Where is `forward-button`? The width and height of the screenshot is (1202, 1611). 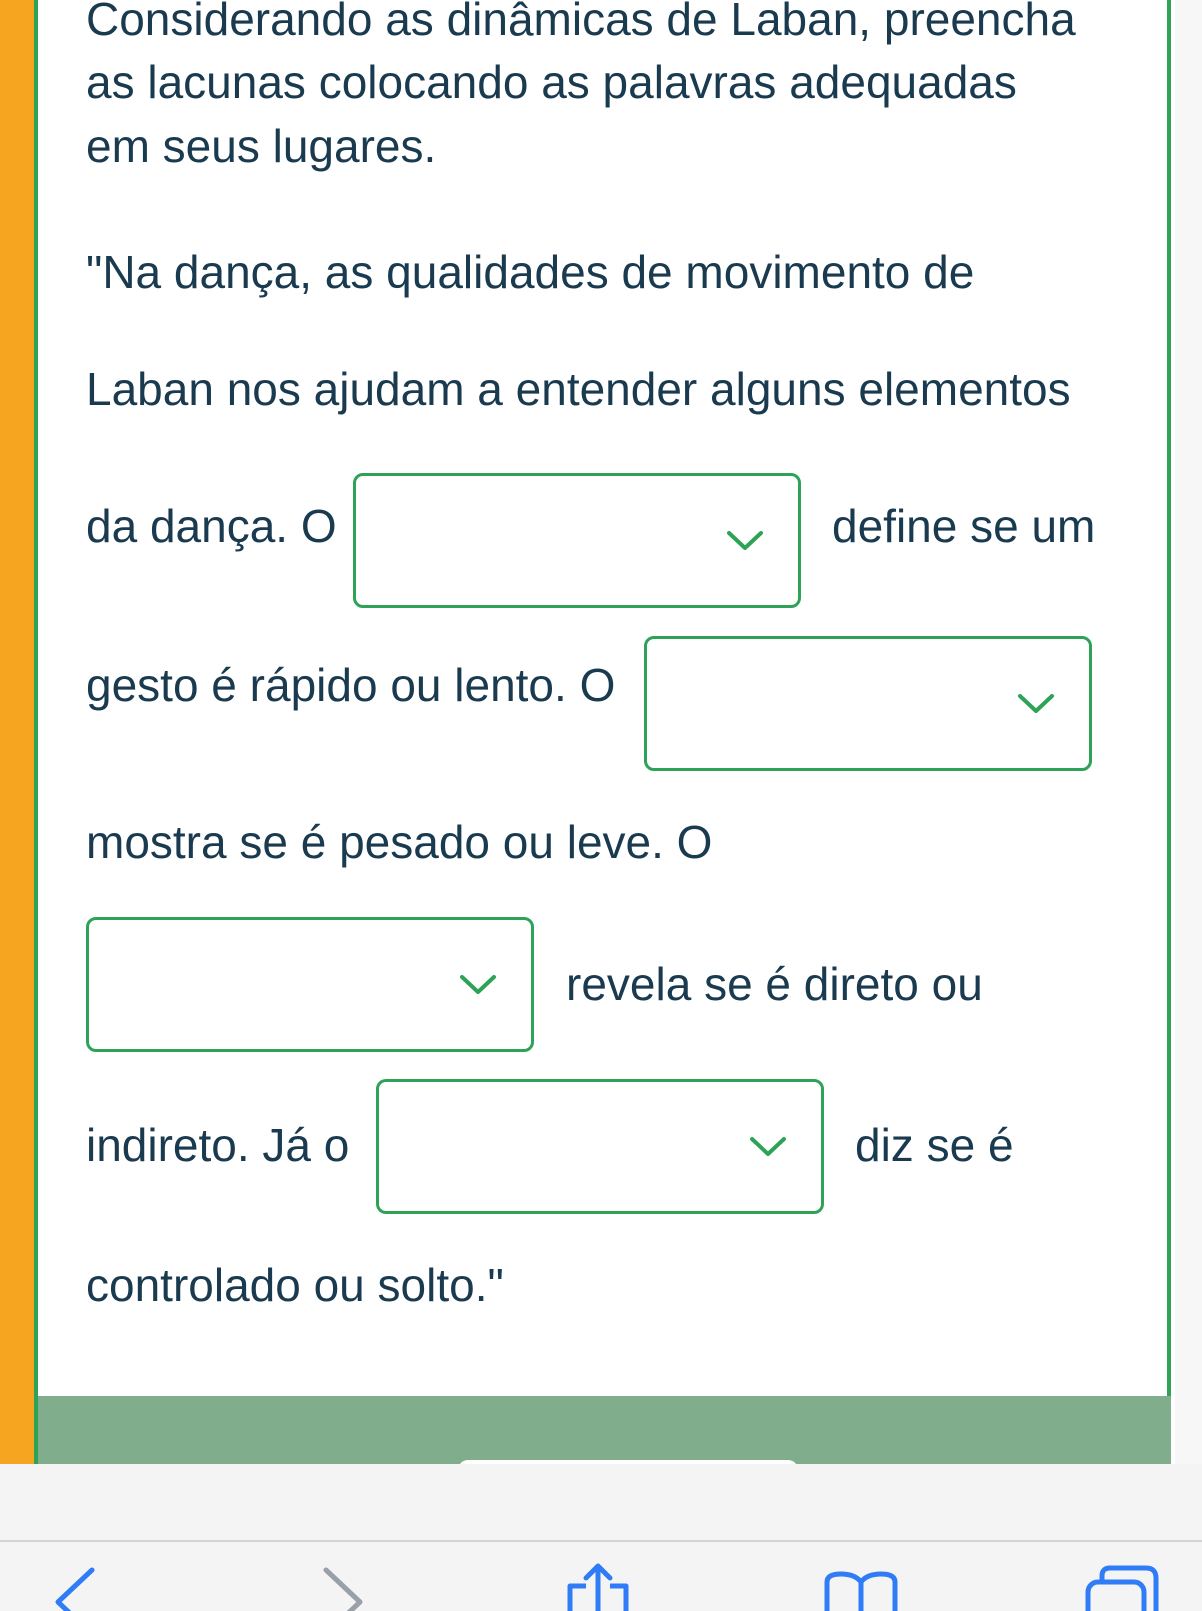 forward-button is located at coordinates (358, 1586).